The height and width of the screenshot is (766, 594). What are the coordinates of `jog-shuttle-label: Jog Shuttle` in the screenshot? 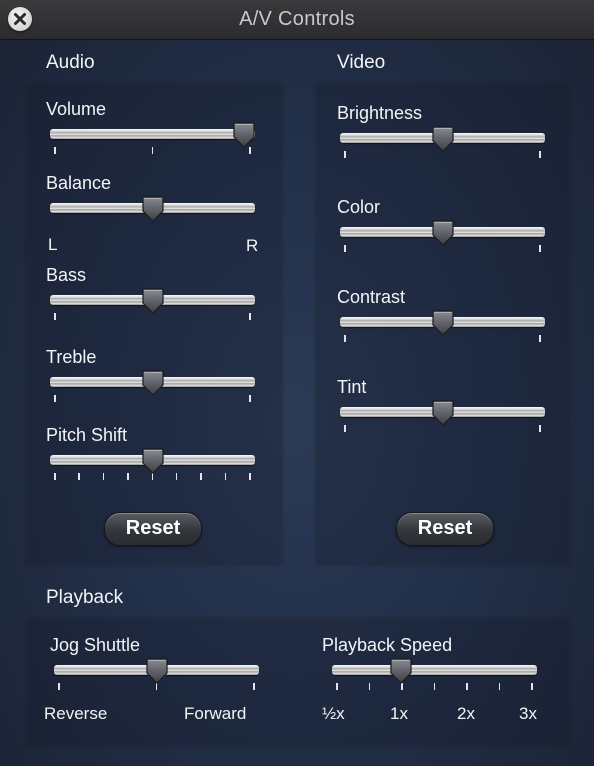 It's located at (95, 645).